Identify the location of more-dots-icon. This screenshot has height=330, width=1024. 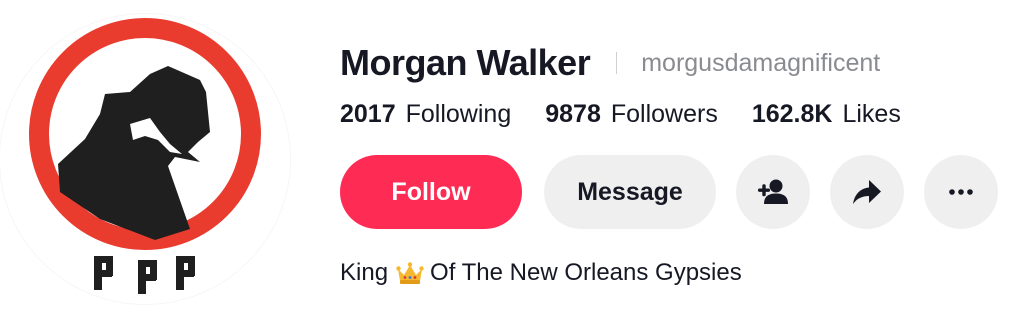
(961, 192).